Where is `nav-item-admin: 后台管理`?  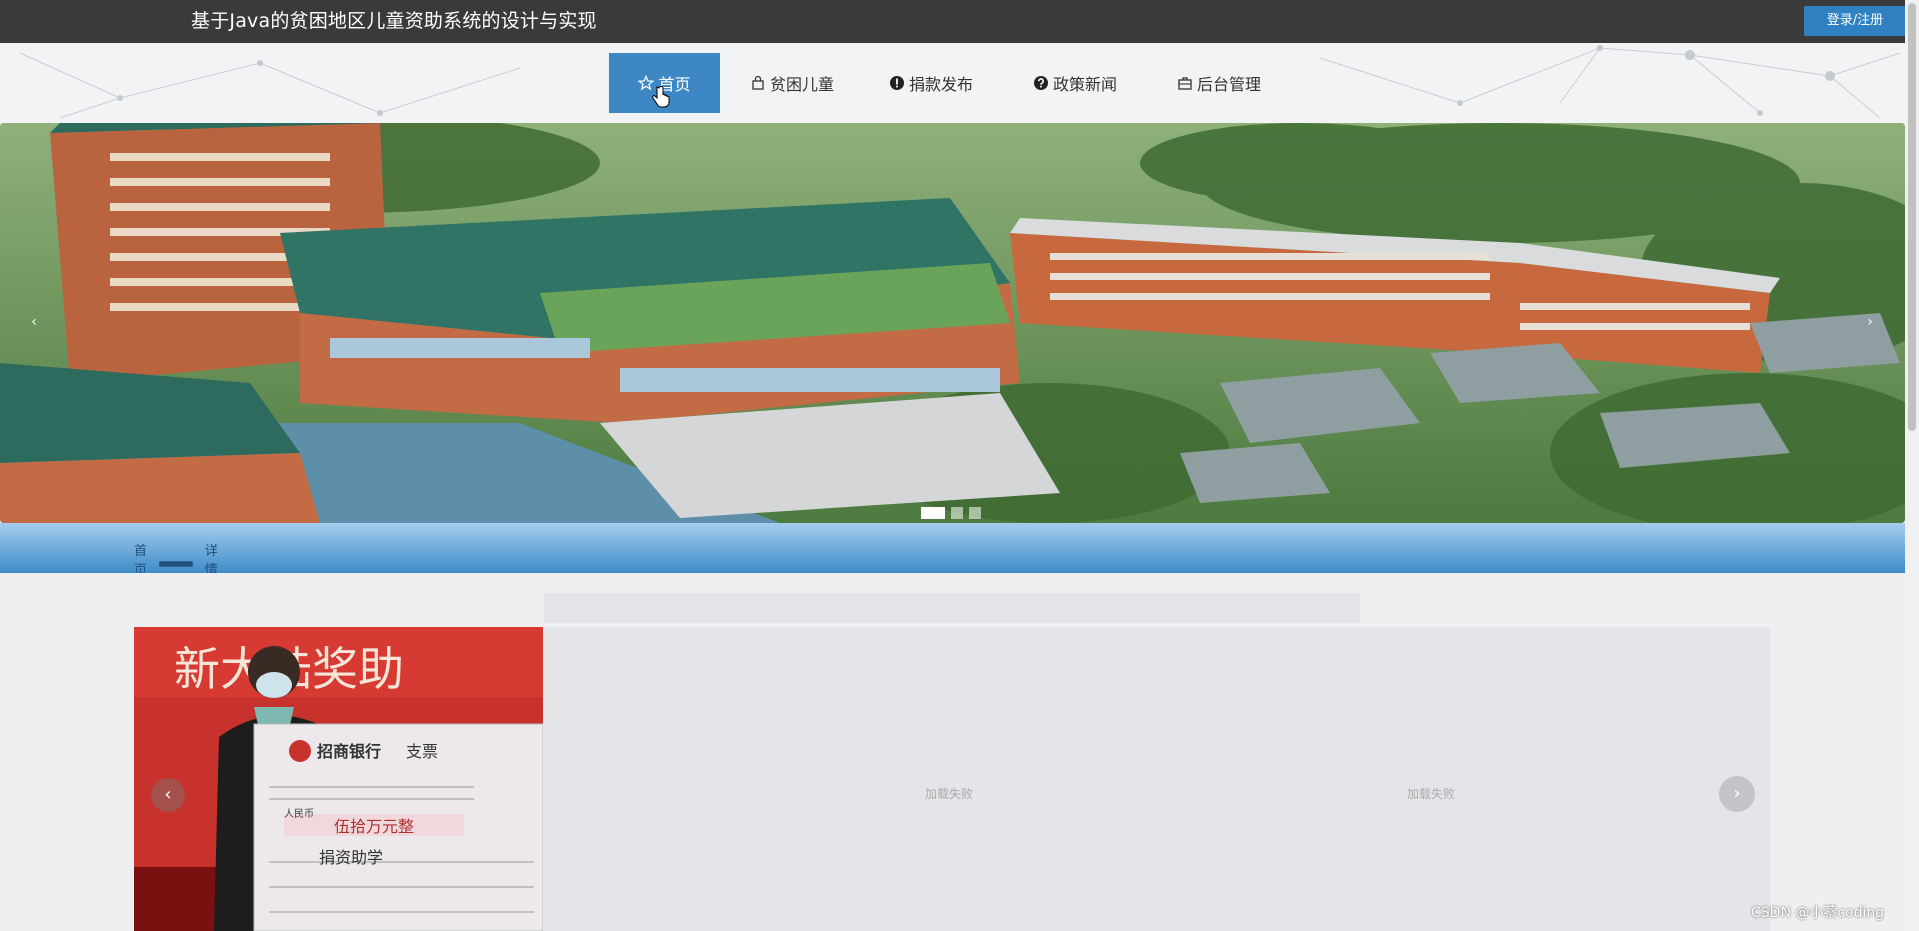
nav-item-admin: 后台管理 is located at coordinates (1219, 83).